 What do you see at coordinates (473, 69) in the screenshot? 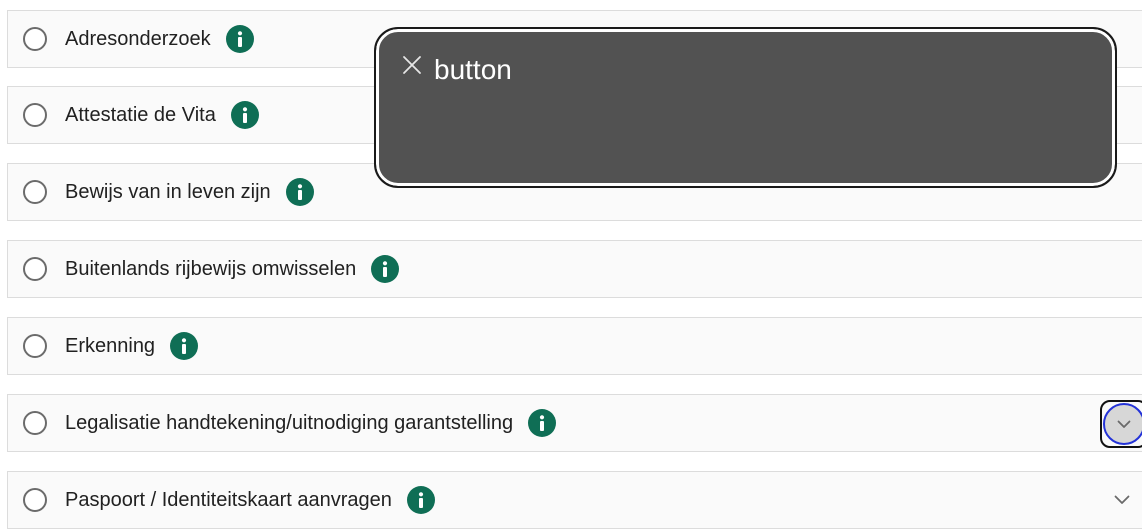
I see `tooltip-text: button` at bounding box center [473, 69].